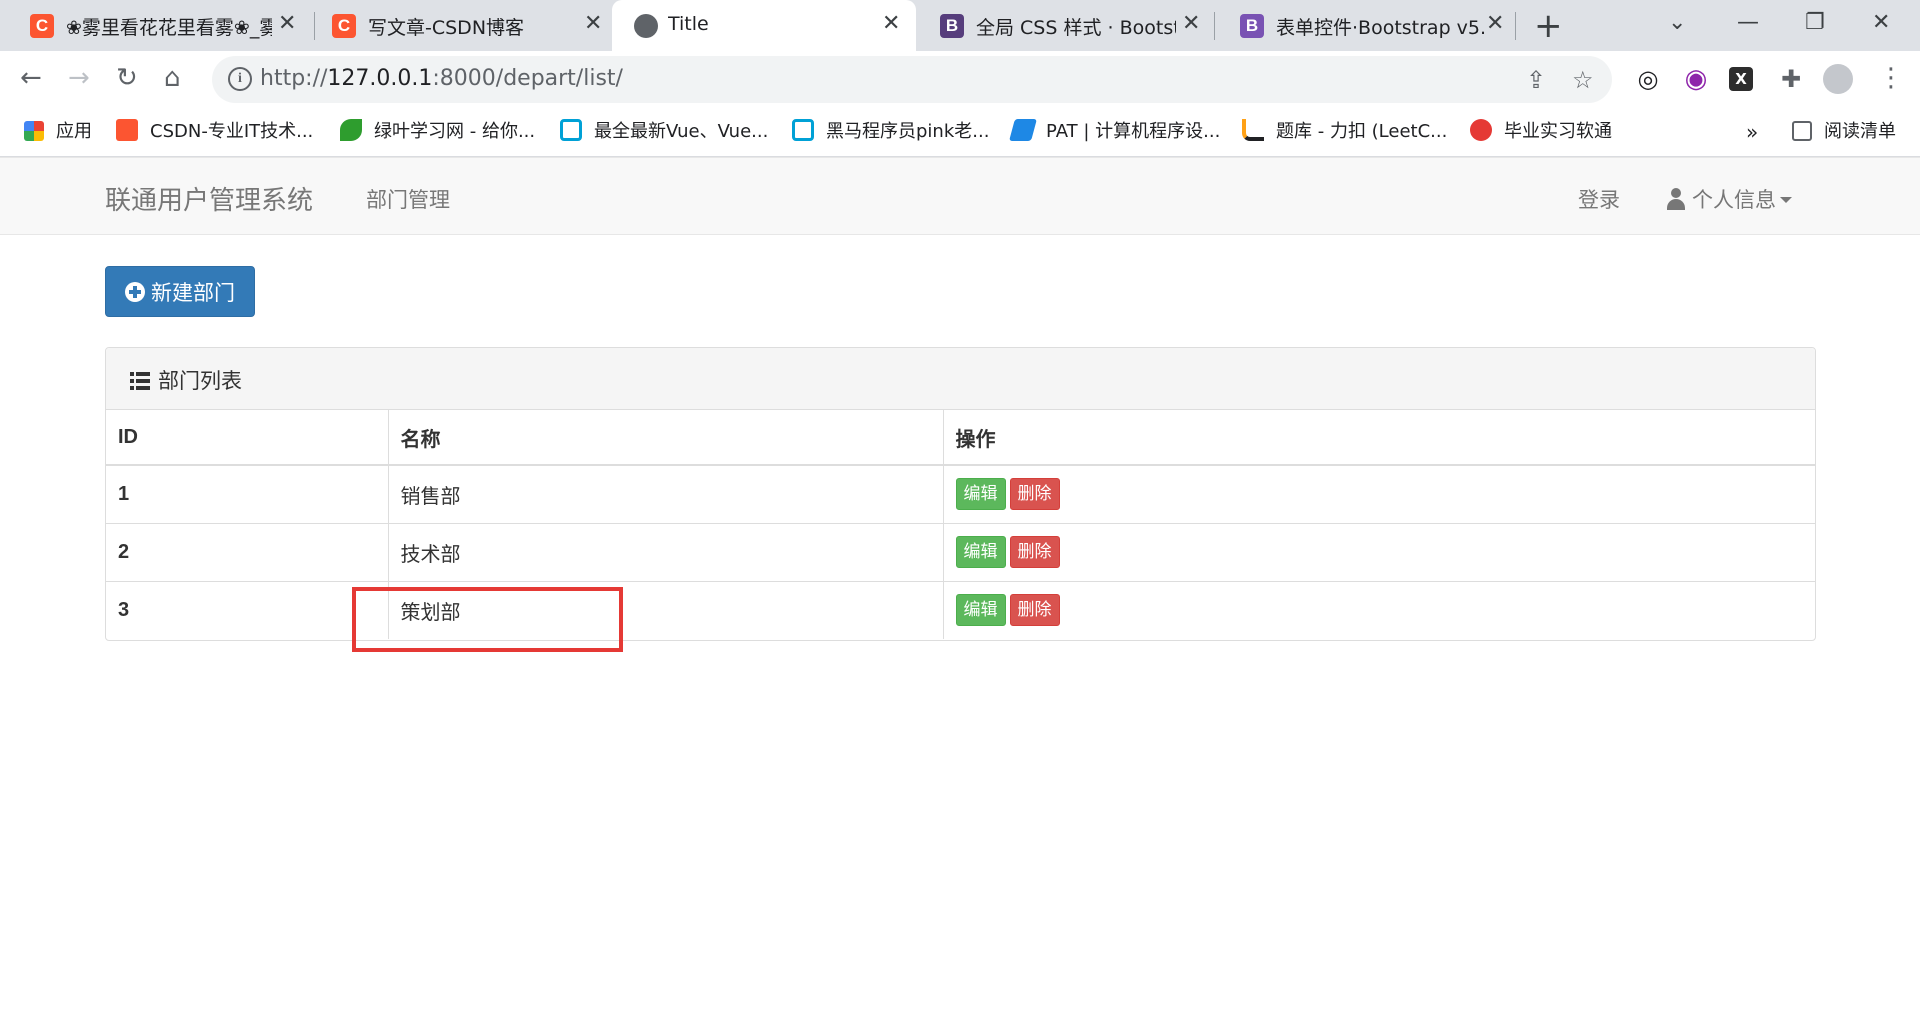 This screenshot has height=1020, width=1920. What do you see at coordinates (1379, 438) in the screenshot?
I see `header-actions: 操作` at bounding box center [1379, 438].